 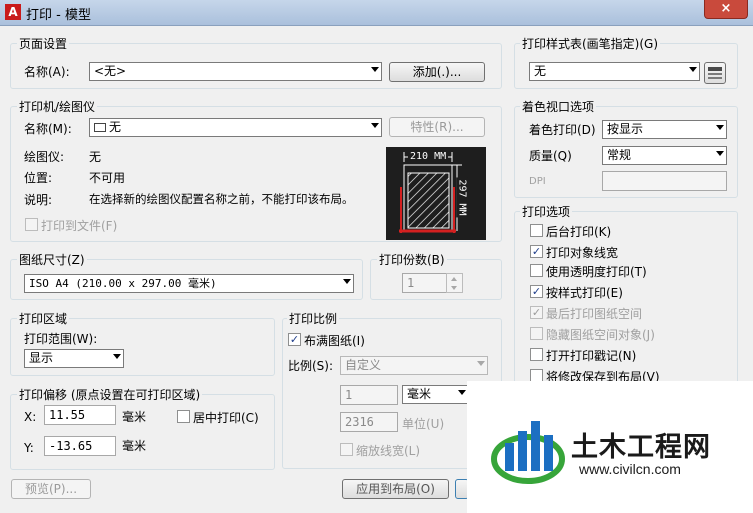 I want to click on shade-plot-label: 着色打印(D), so click(x=562, y=130).